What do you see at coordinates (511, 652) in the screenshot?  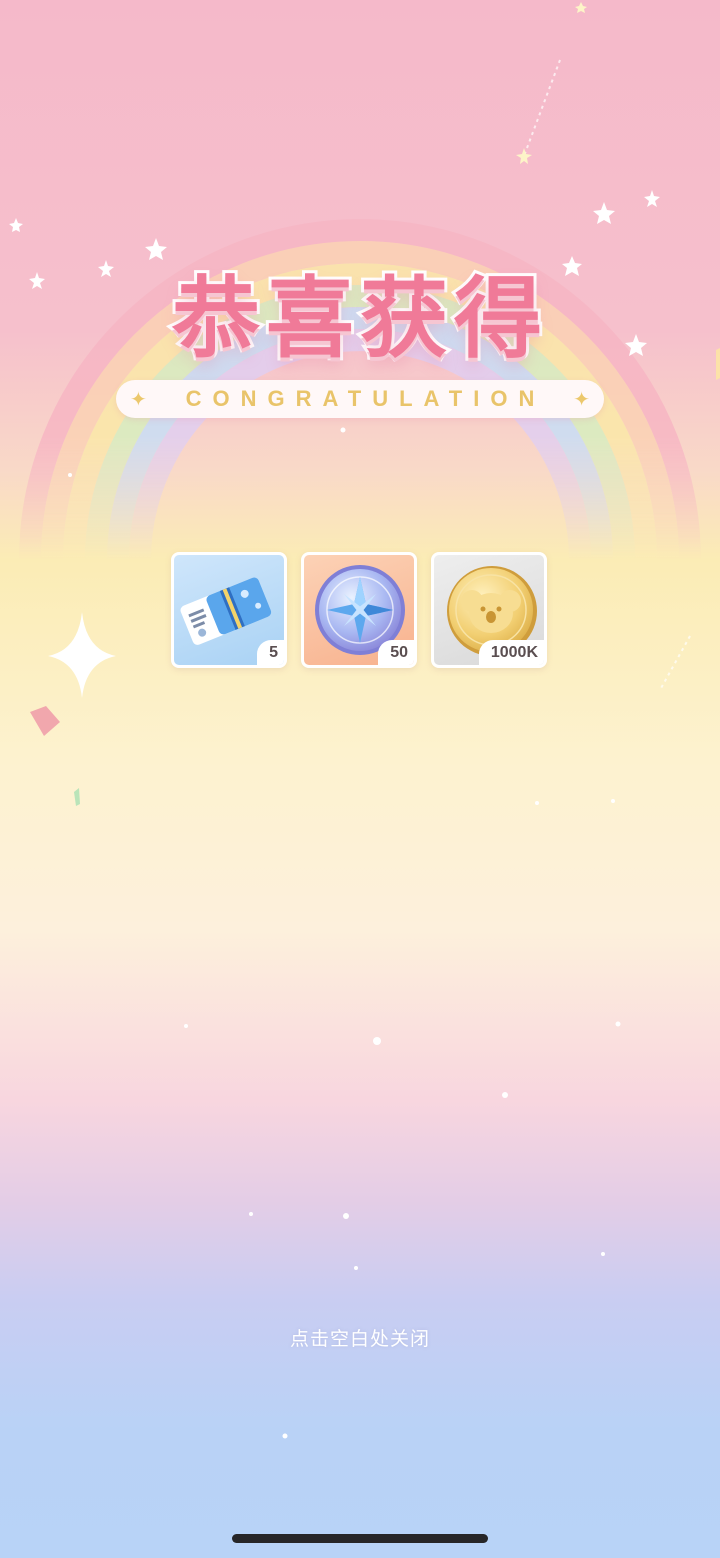 I see `reward-quantity: 1000K` at bounding box center [511, 652].